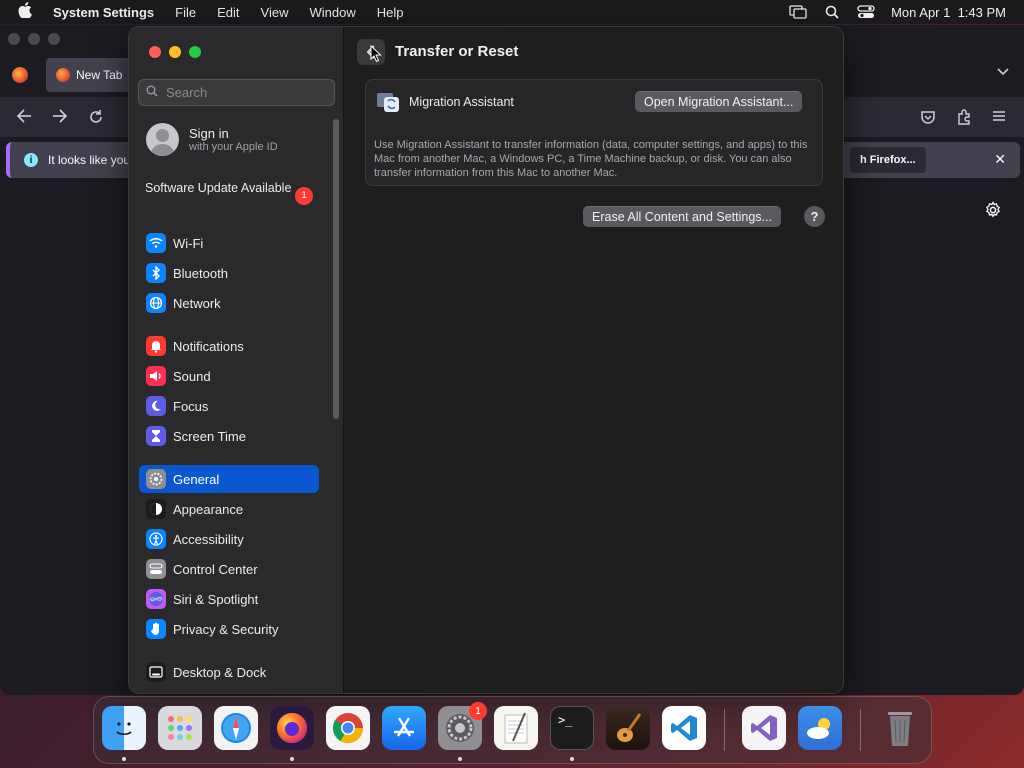 This screenshot has height=768, width=1024. I want to click on sidebar-item-bluetooth: Bluetooth, so click(229, 273).